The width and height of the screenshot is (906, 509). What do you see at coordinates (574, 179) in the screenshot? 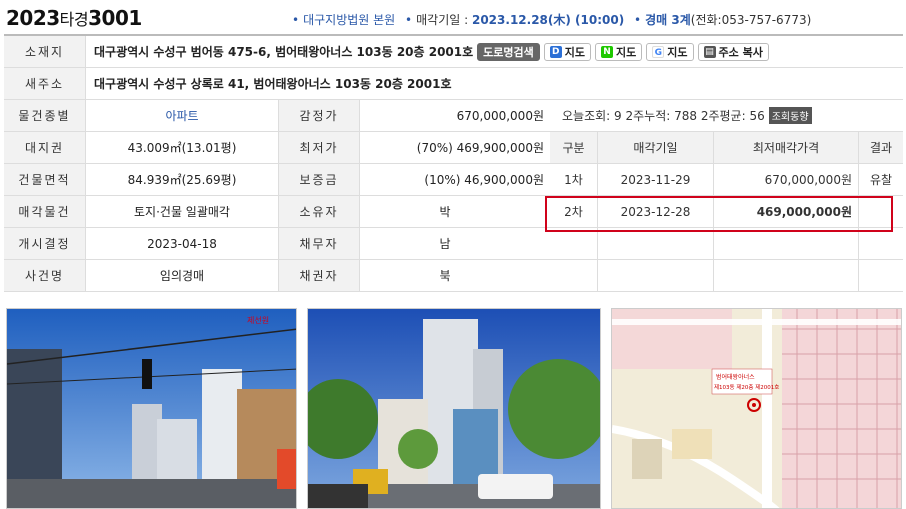
I see `round-cell: 1차` at bounding box center [574, 179].